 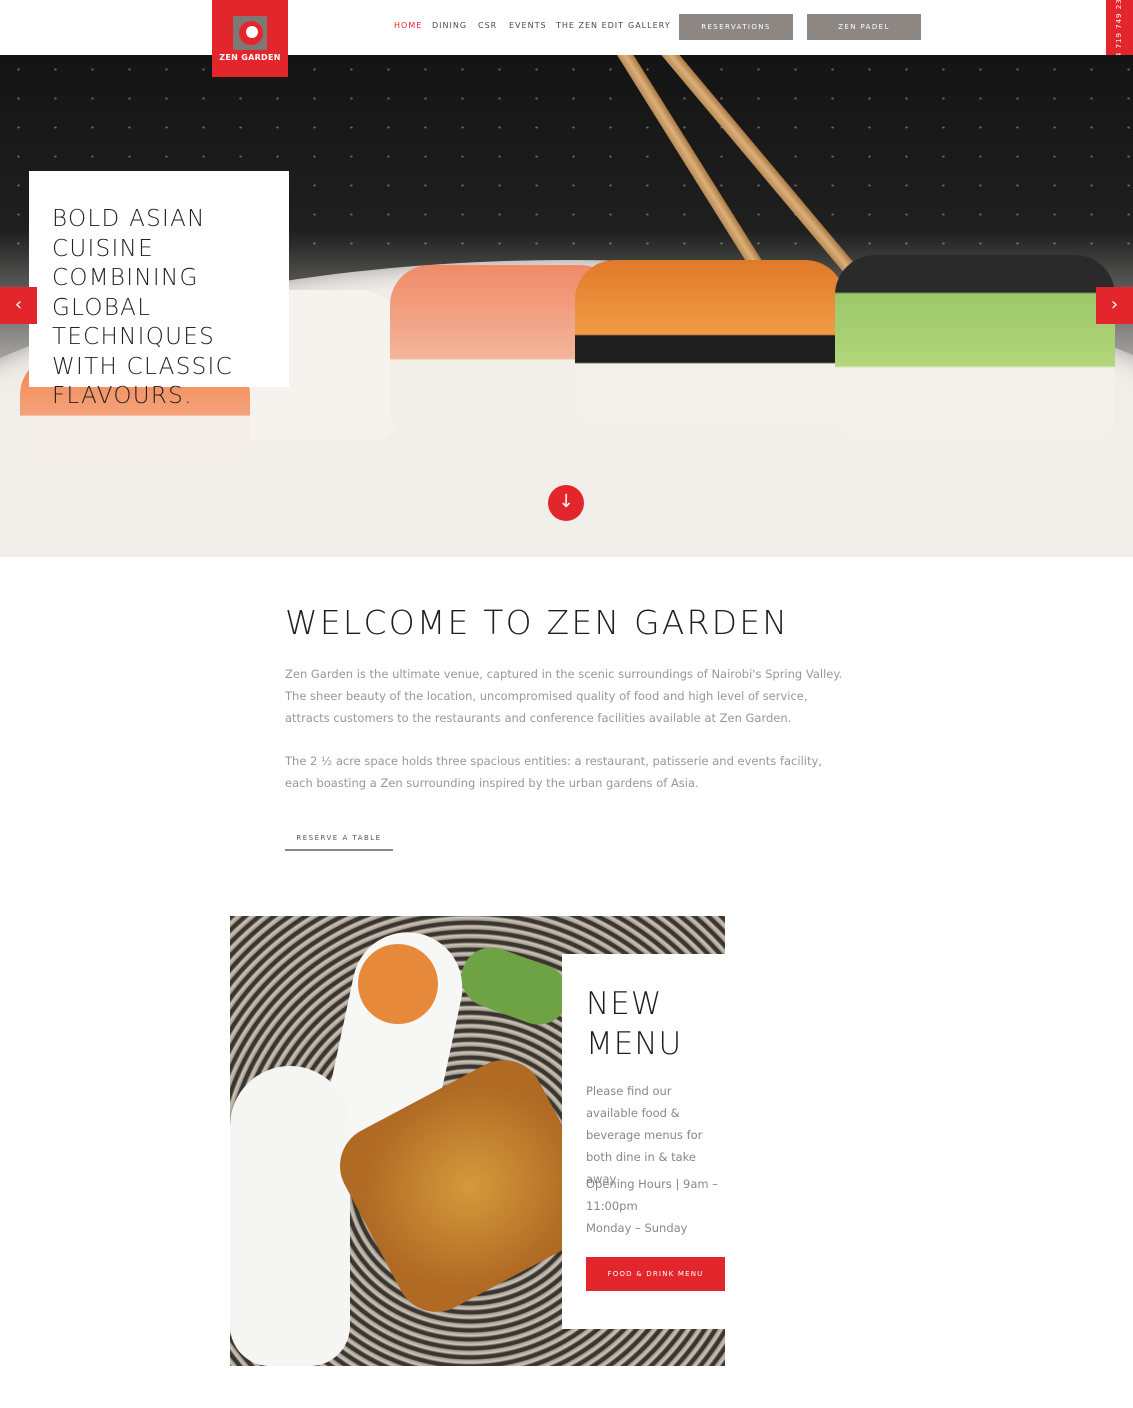 What do you see at coordinates (649, 25) in the screenshot?
I see `nav-item-gallery: GALLERY` at bounding box center [649, 25].